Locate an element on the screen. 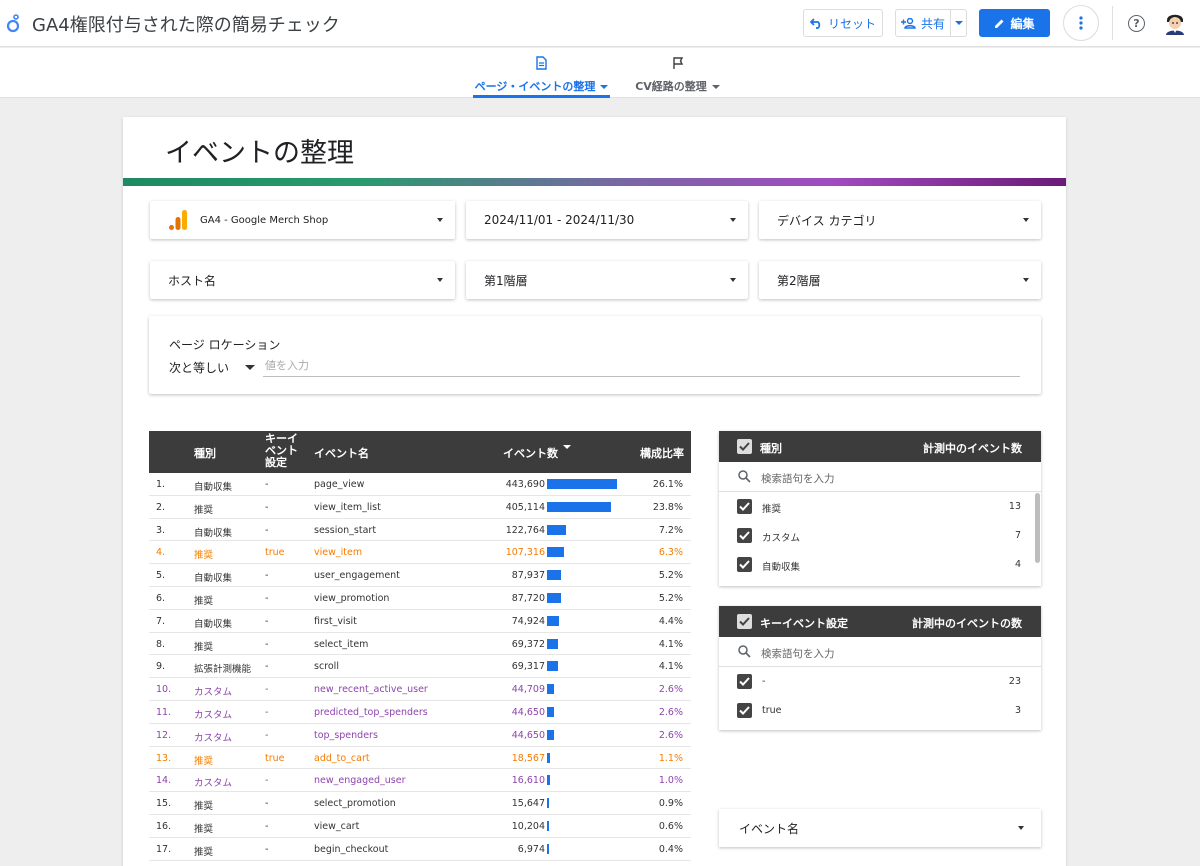  value-input: 値を入力 is located at coordinates (641, 367).